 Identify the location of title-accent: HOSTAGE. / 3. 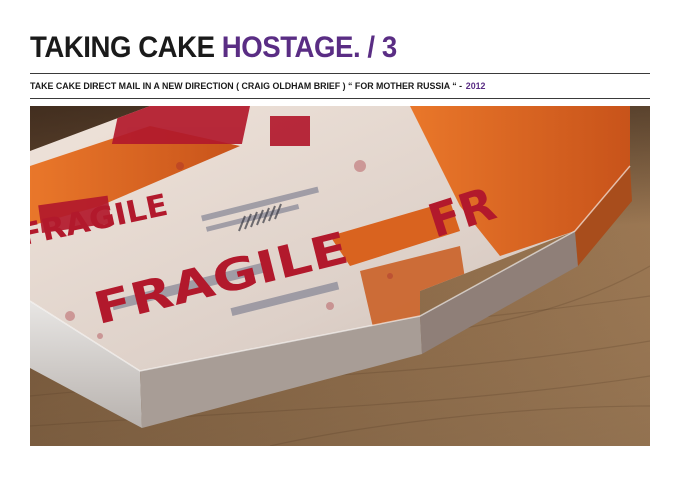
(309, 47).